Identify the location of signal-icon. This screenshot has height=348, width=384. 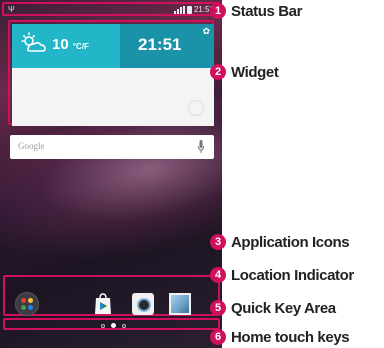
(179, 9).